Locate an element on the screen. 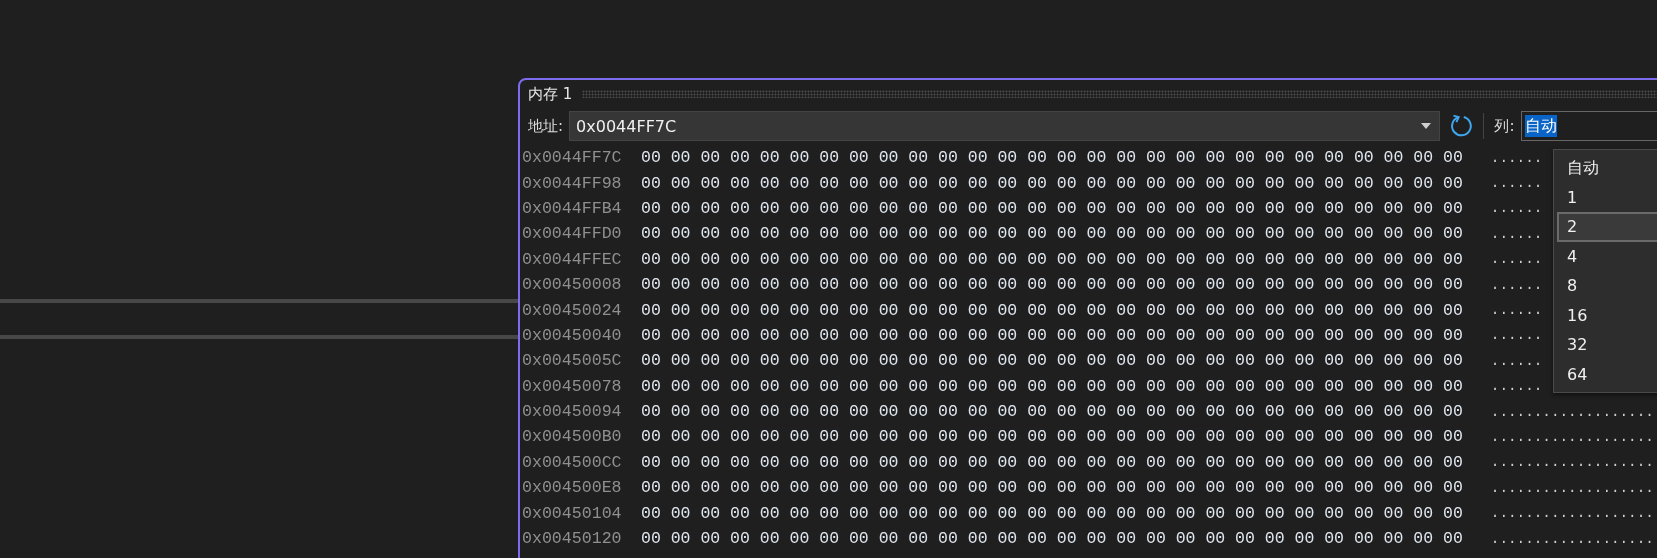 The width and height of the screenshot is (1657, 558). dropdown-option: 4 is located at coordinates (1607, 256).